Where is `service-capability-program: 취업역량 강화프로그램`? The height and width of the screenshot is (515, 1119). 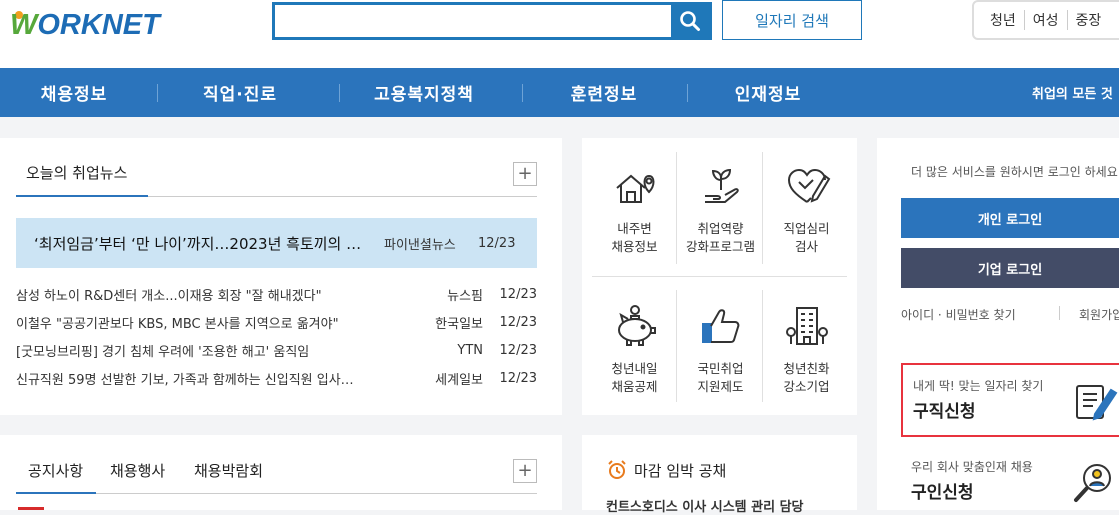
service-capability-program: 취업역량 강화프로그램 is located at coordinates (720, 208).